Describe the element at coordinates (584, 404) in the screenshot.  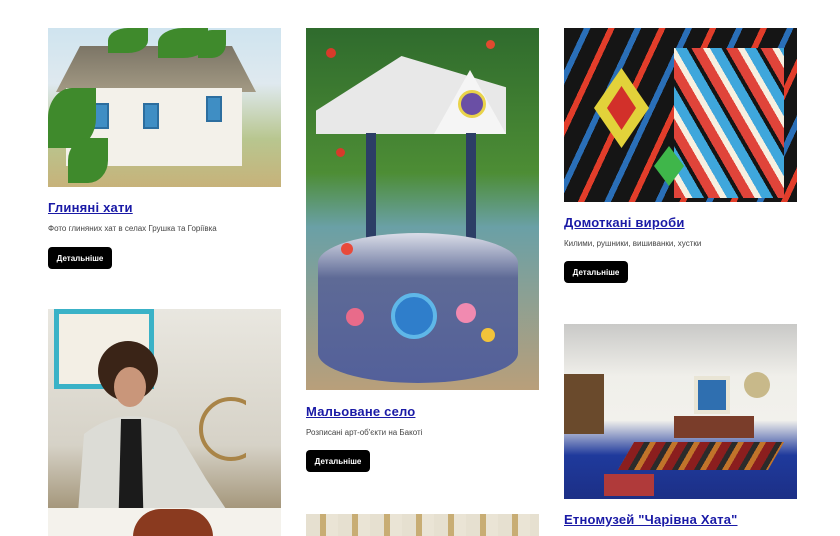
I see `furniture-shape` at that location.